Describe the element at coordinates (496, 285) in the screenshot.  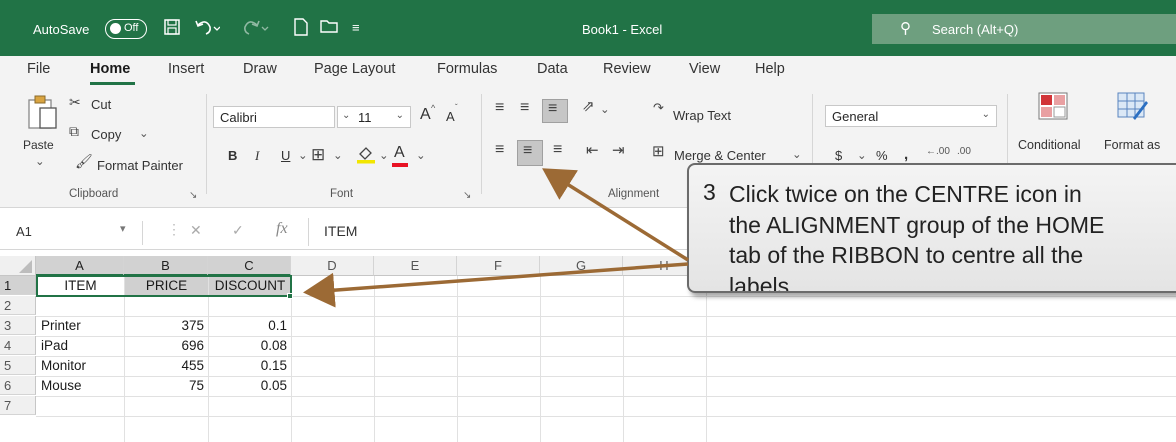
I see `arrow-to-header-row` at that location.